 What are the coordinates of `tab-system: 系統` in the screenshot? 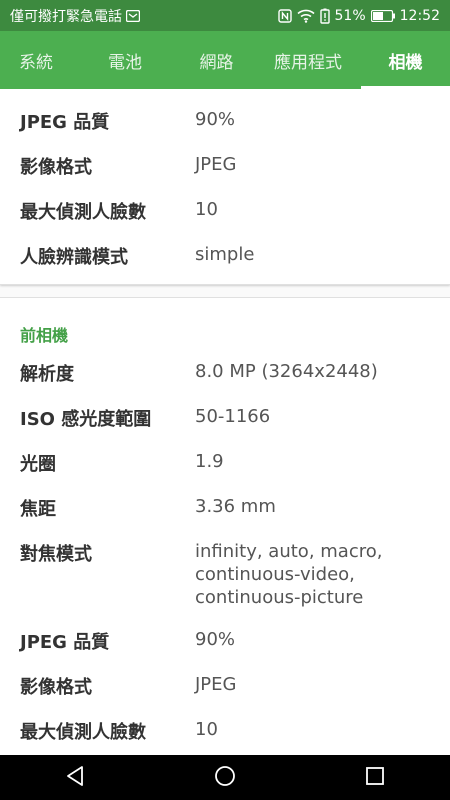 It's located at (36, 60).